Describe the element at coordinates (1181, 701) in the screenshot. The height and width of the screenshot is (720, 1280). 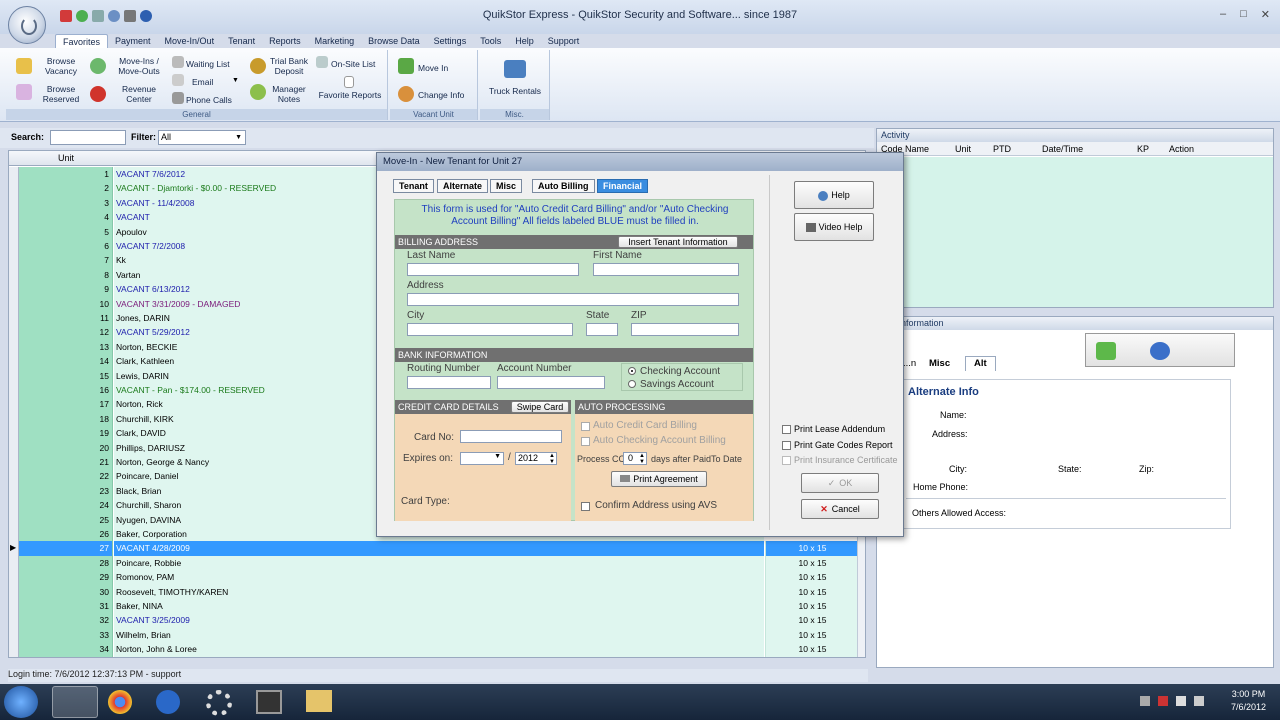
I see `network-icon` at that location.